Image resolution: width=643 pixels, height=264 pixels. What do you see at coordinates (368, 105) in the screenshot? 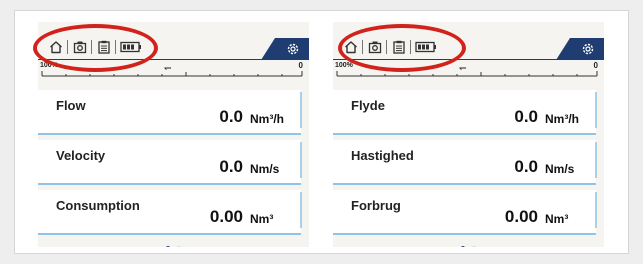
I see `flow-label: Flyde` at bounding box center [368, 105].